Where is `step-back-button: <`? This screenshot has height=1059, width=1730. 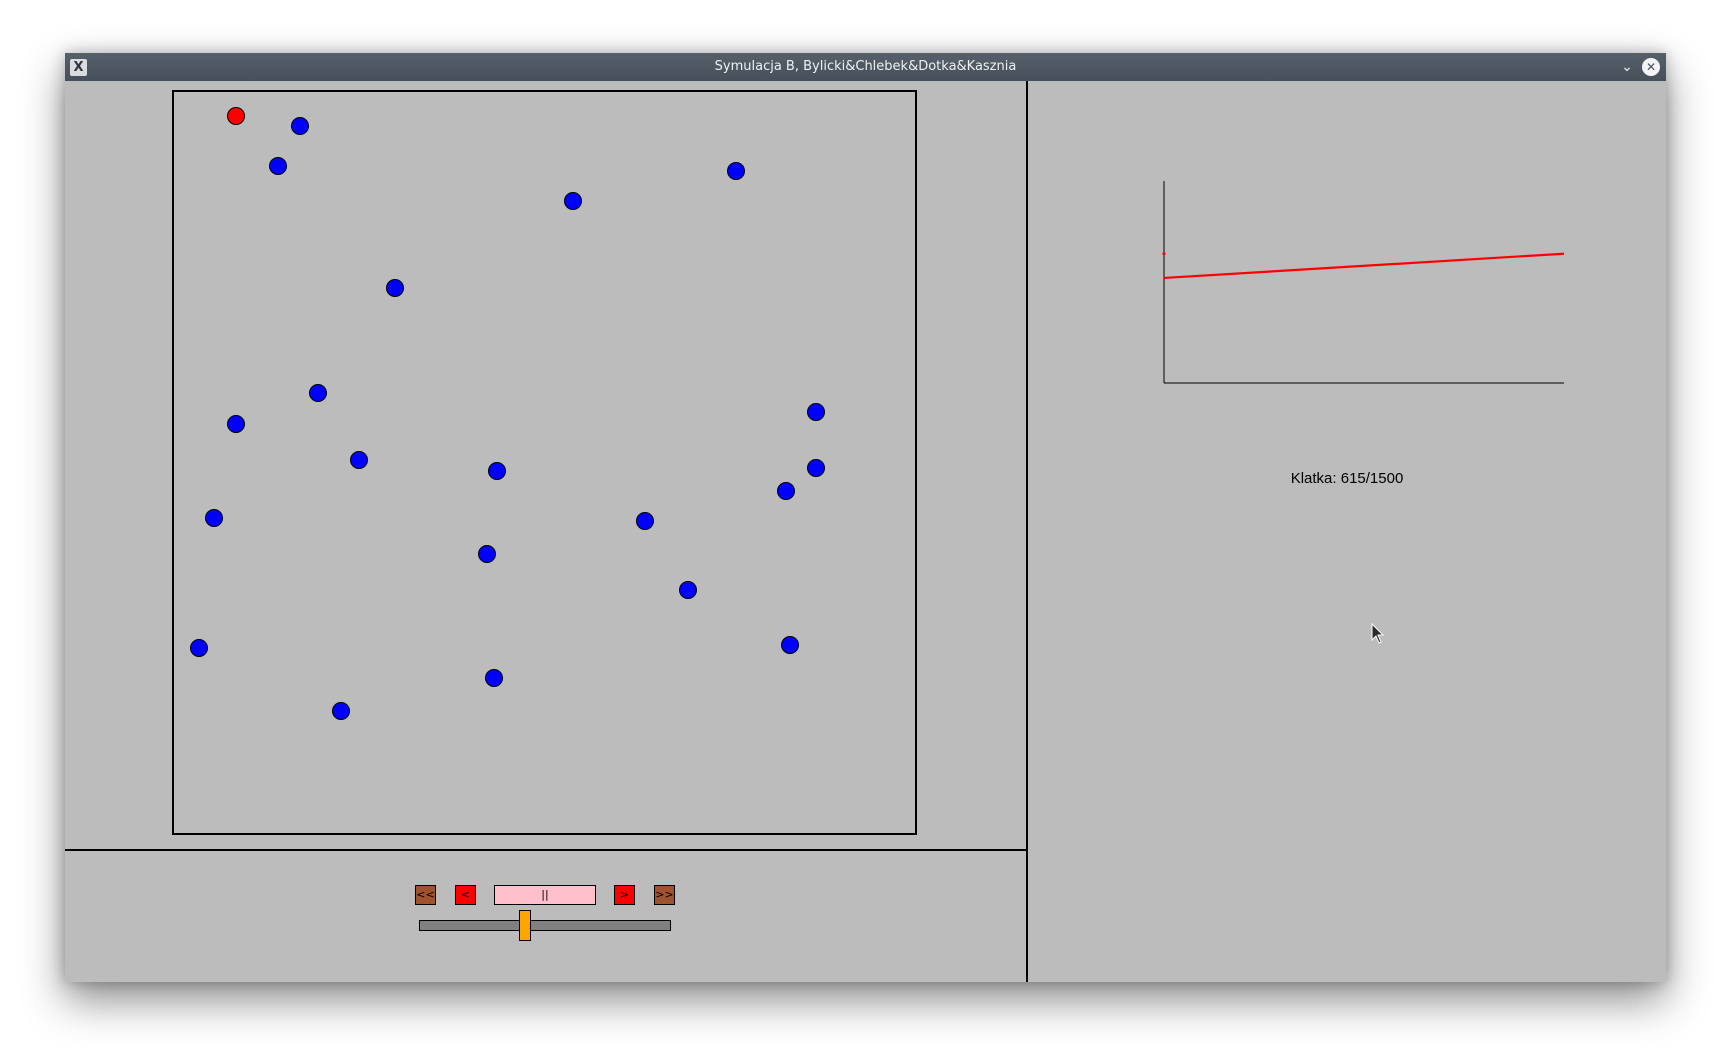 step-back-button: < is located at coordinates (465, 895).